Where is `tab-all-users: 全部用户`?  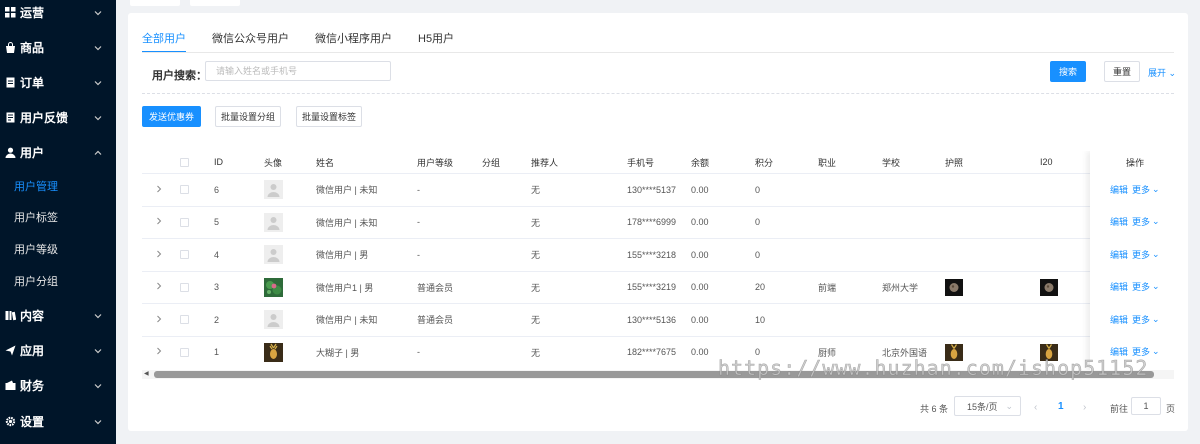 tab-all-users: 全部用户 is located at coordinates (164, 42).